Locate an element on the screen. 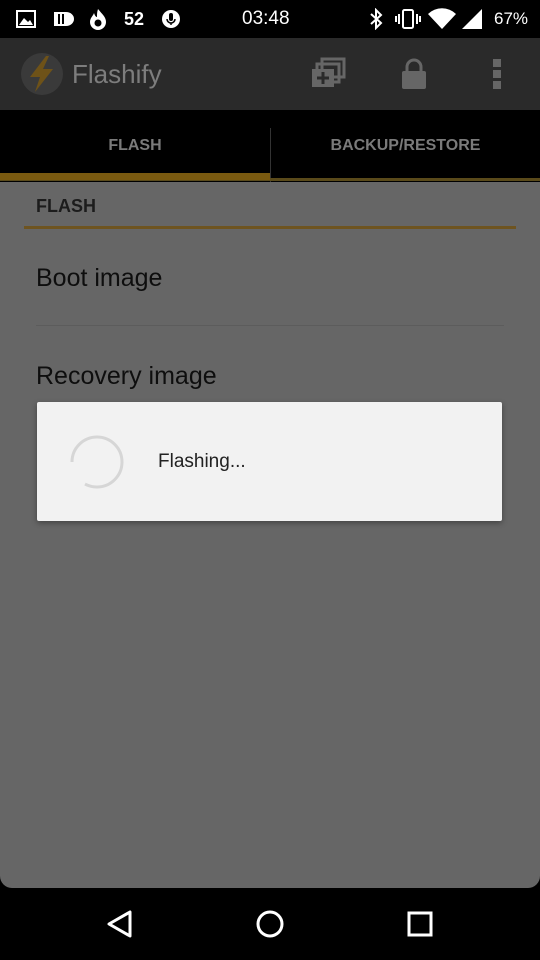 This screenshot has width=540, height=960. tab-backup-restore: BACKUP/RESTORE is located at coordinates (405, 146).